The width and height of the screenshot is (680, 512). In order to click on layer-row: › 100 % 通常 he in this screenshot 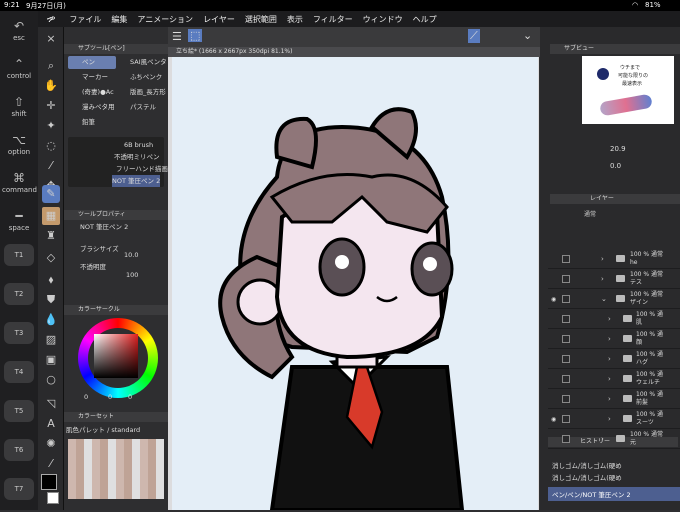, I will do `click(614, 259)`.